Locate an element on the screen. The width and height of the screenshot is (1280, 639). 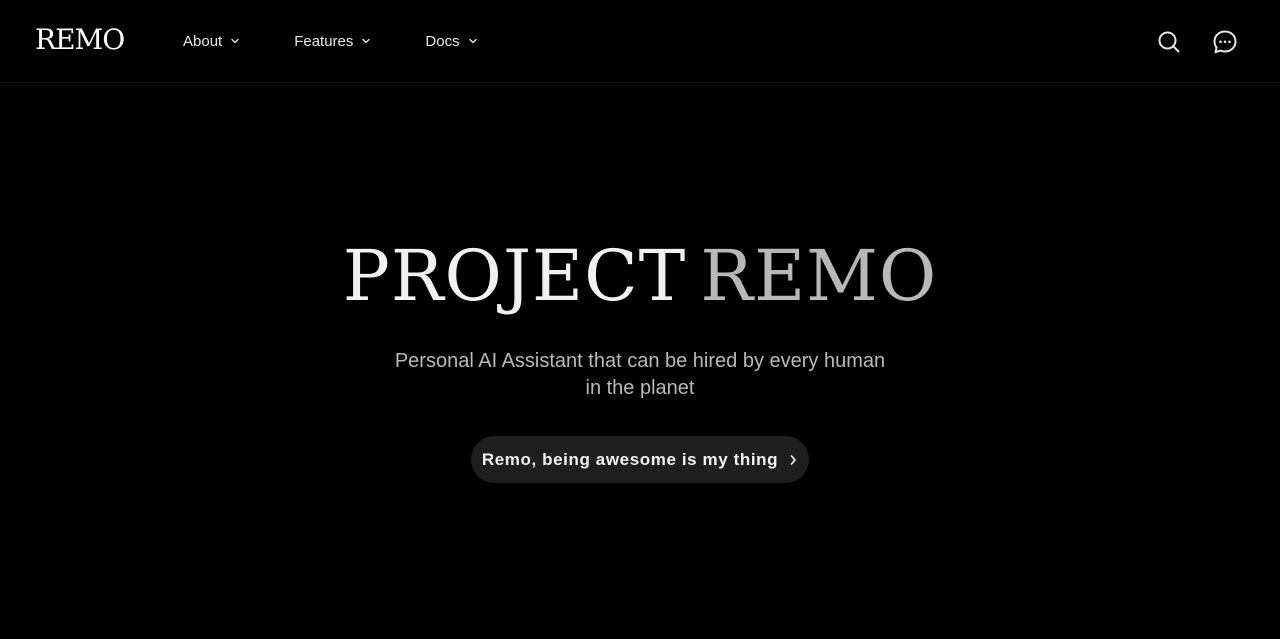
chat-icon is located at coordinates (1225, 42).